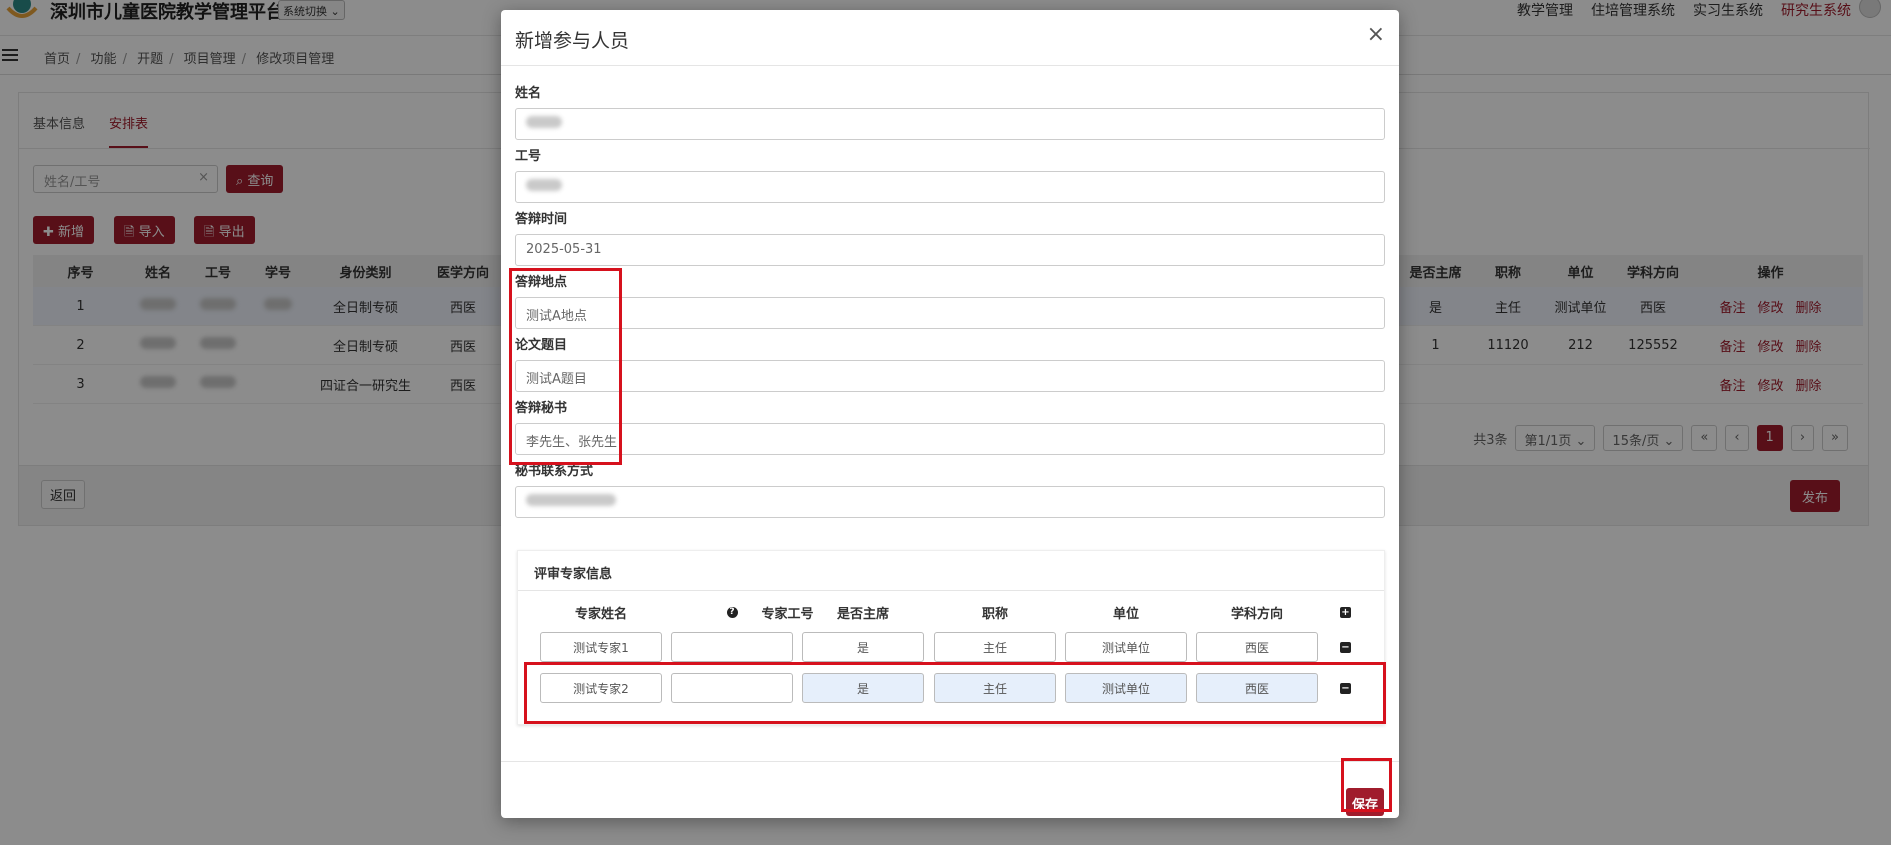  I want to click on contact-input, so click(950, 502).